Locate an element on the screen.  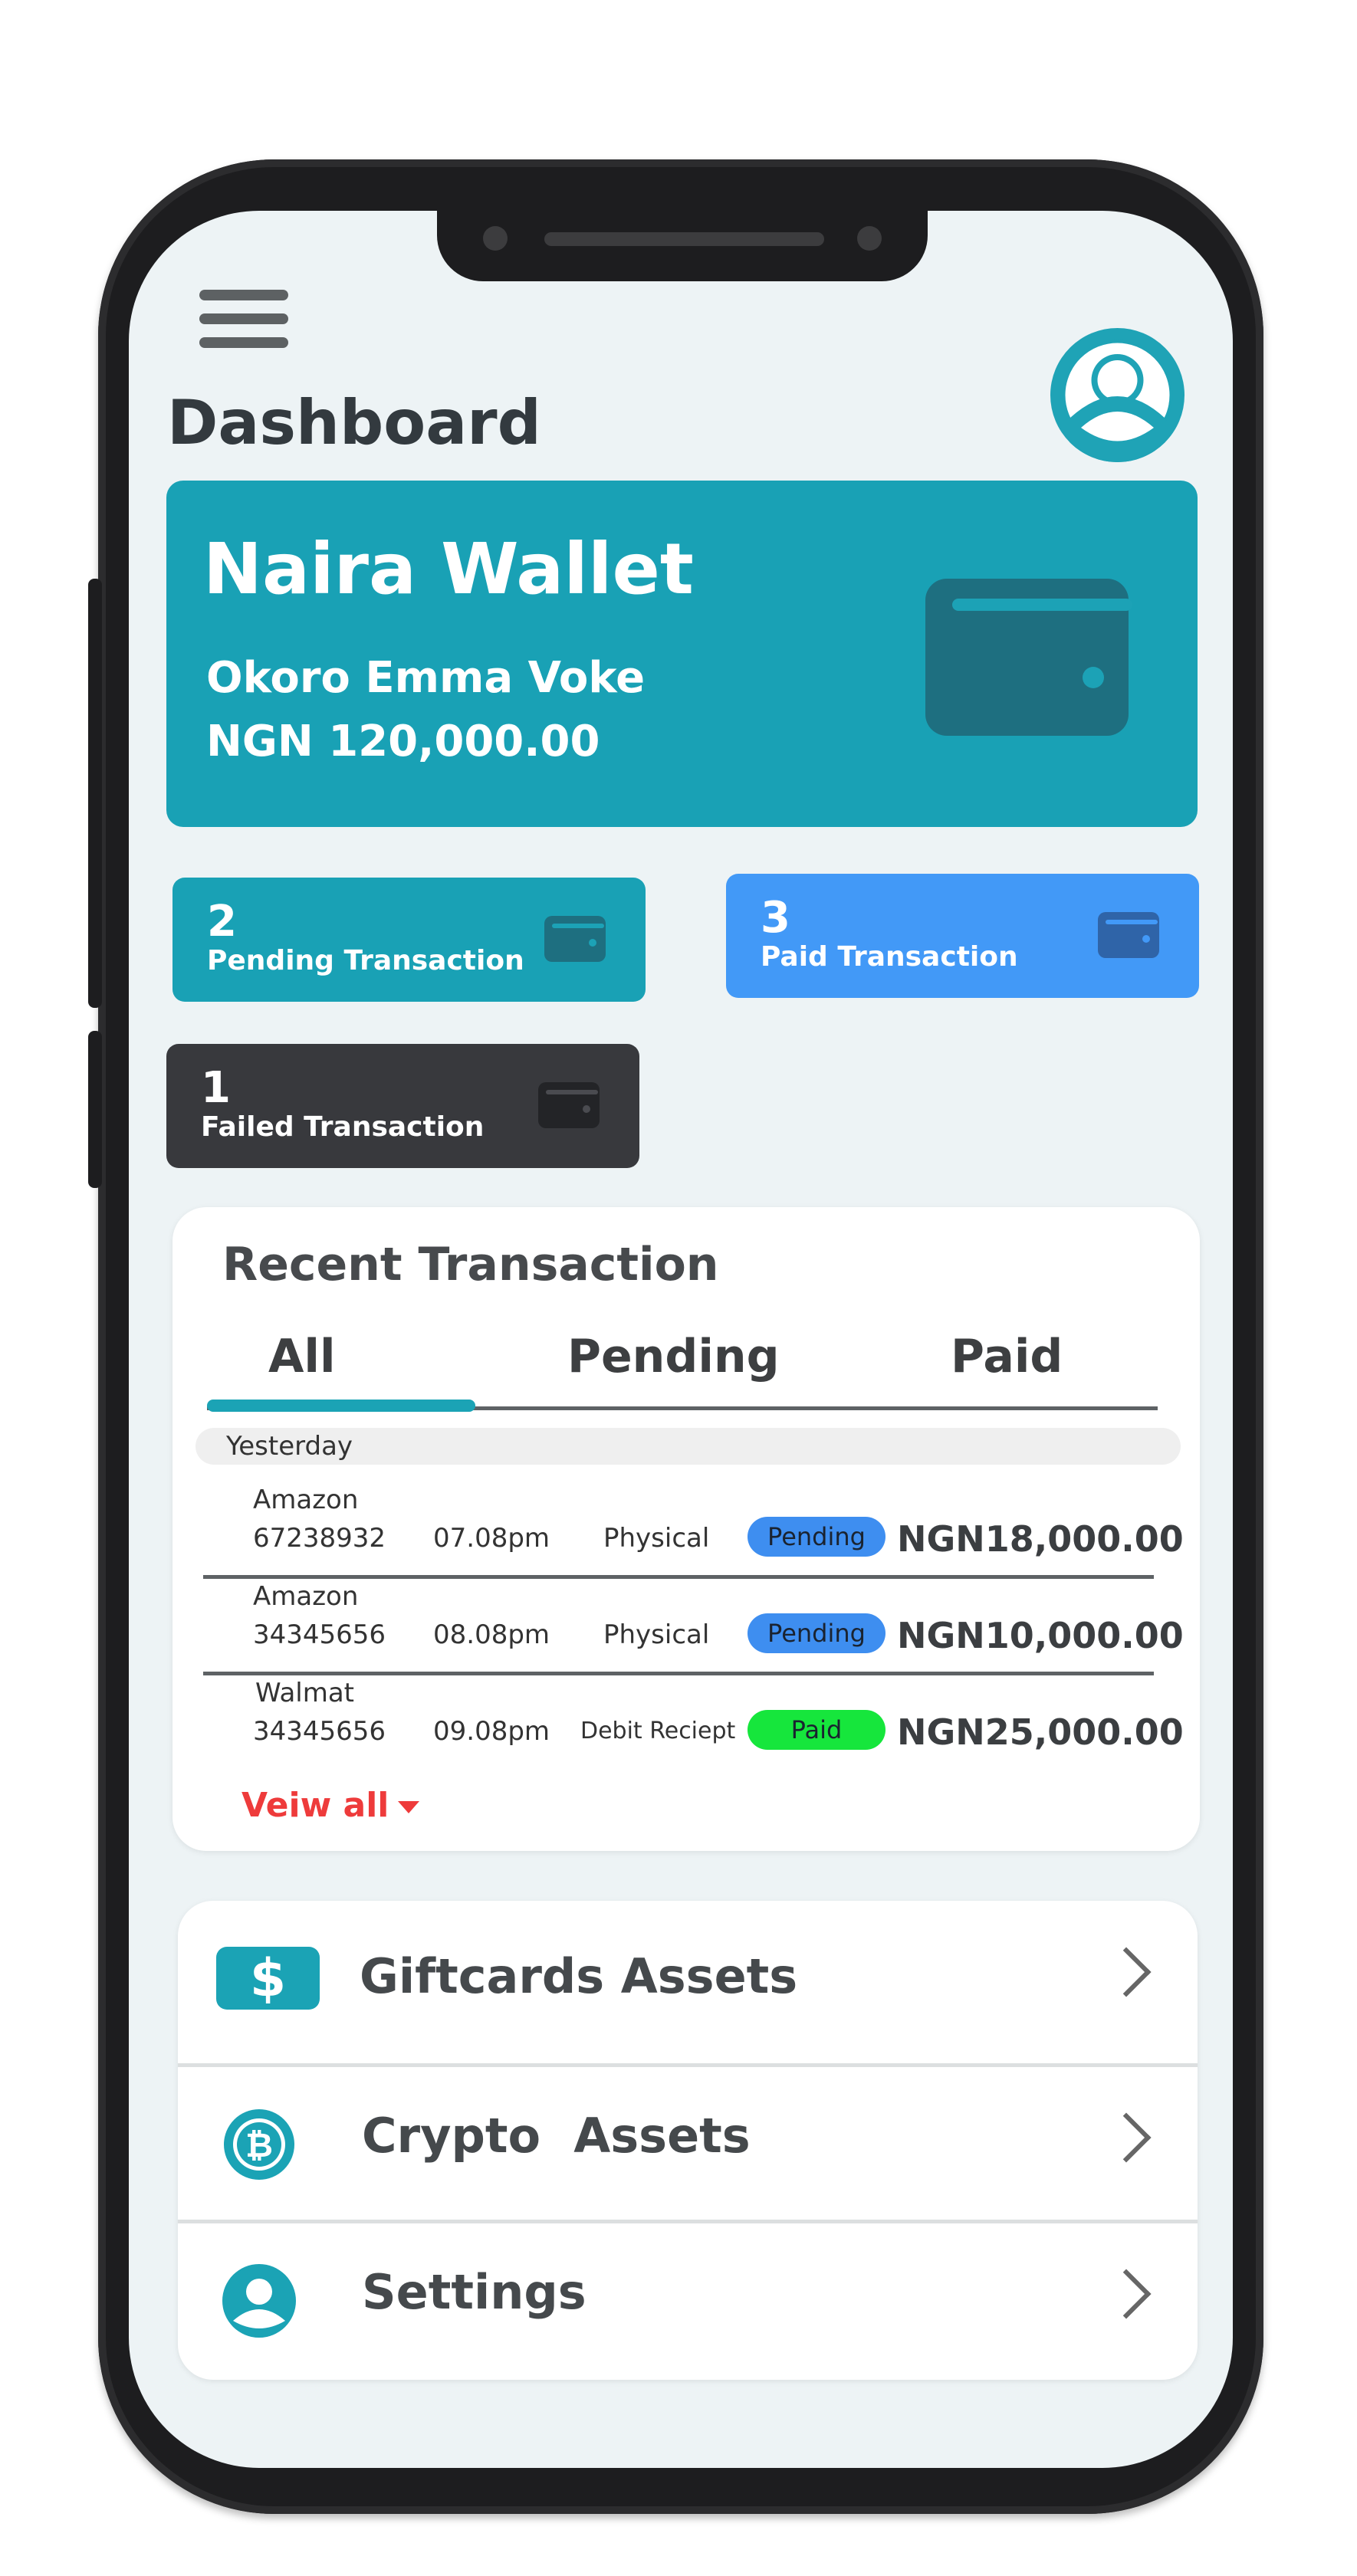
active-tab-indicator is located at coordinates (341, 1406).